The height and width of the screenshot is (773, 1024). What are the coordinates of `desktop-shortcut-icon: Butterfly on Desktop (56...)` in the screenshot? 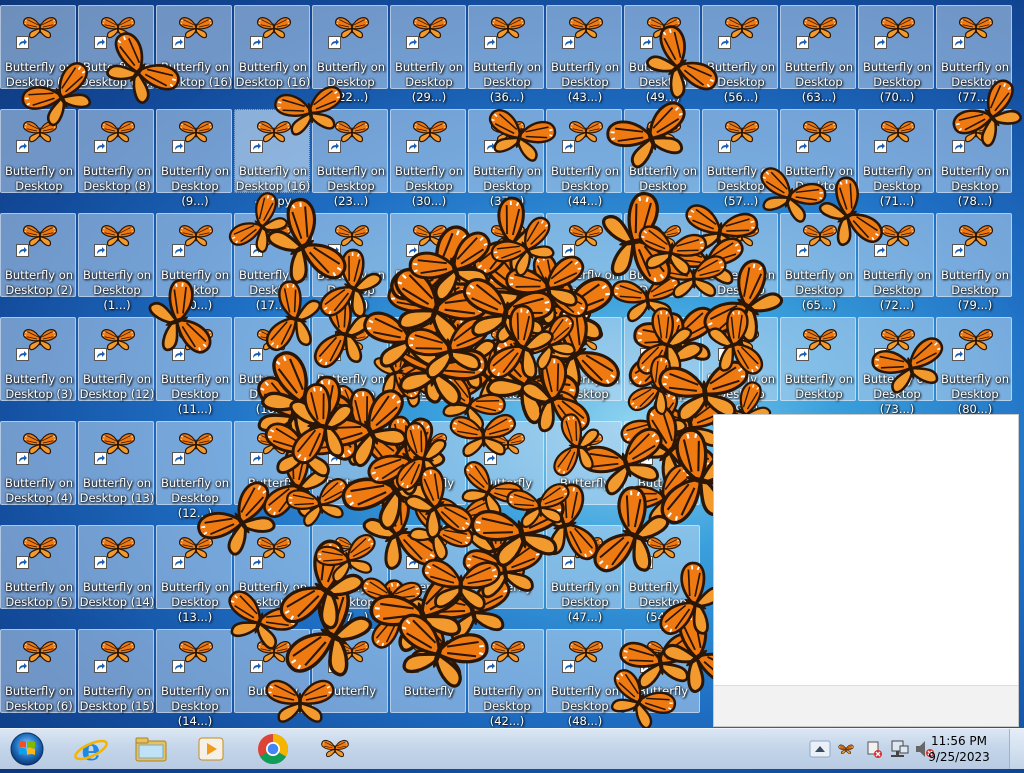 It's located at (740, 54).